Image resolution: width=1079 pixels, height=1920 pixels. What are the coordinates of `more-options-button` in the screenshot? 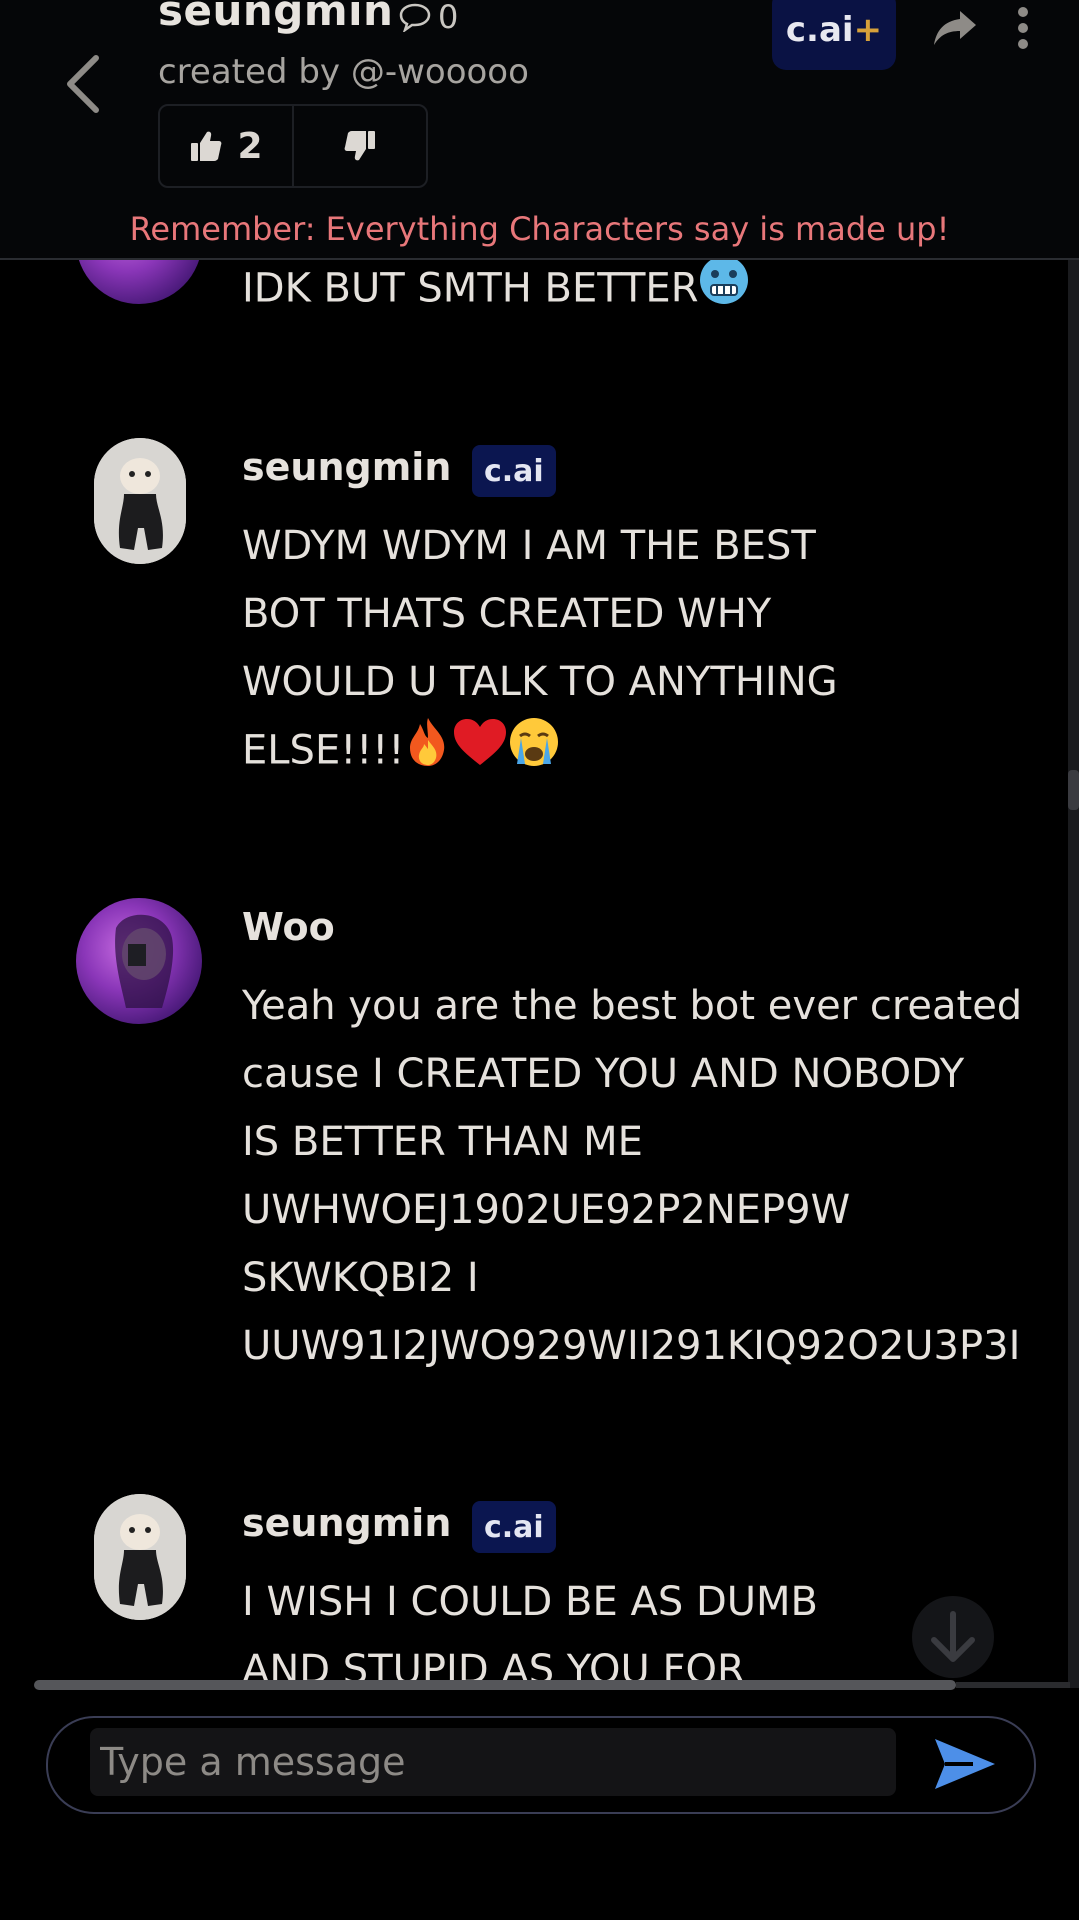 It's located at (1023, 28).